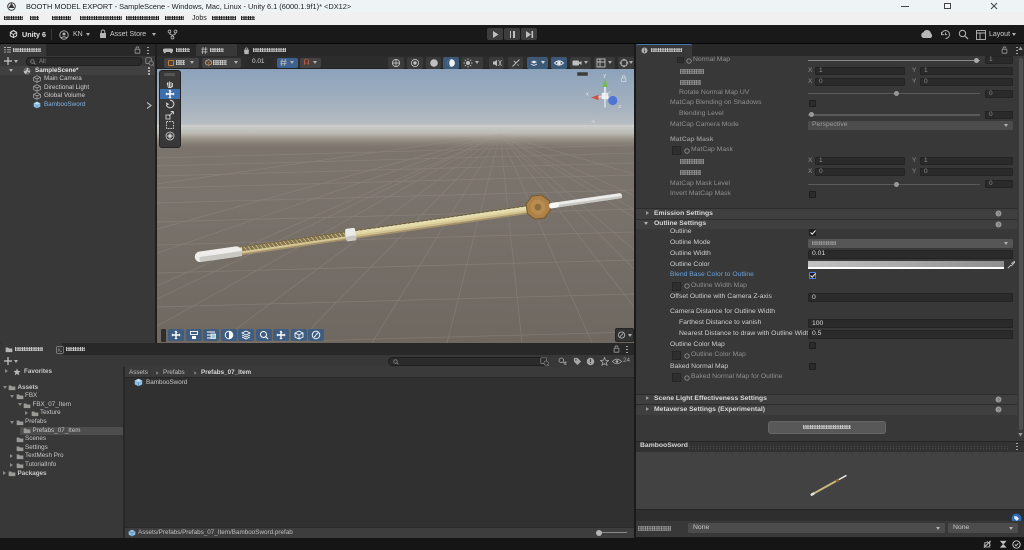 The height and width of the screenshot is (550, 1024). What do you see at coordinates (620, 107) in the screenshot?
I see `svg-text: z` at bounding box center [620, 107].